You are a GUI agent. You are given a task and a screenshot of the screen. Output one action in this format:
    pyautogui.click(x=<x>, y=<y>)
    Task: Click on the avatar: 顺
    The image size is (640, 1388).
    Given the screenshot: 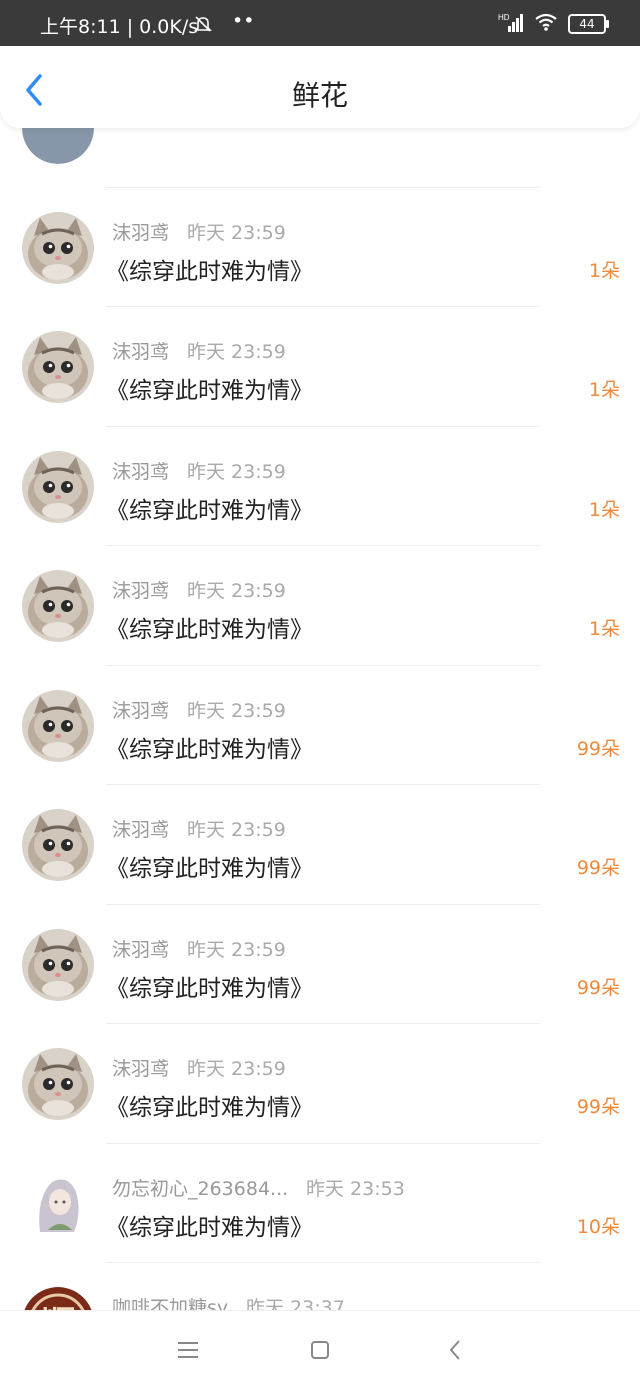 What is the action you would take?
    pyautogui.click(x=58, y=1298)
    